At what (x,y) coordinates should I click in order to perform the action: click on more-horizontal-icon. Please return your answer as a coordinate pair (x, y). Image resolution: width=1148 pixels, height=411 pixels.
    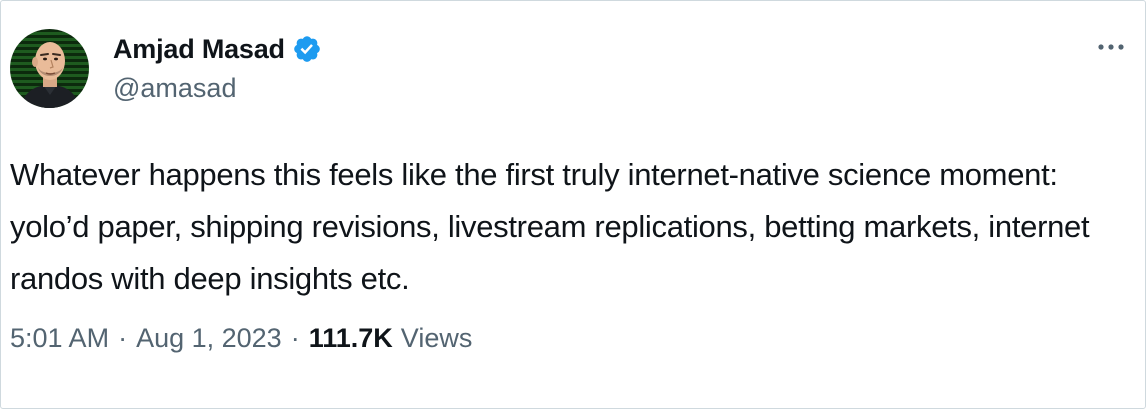
    Looking at the image, I should click on (1111, 47).